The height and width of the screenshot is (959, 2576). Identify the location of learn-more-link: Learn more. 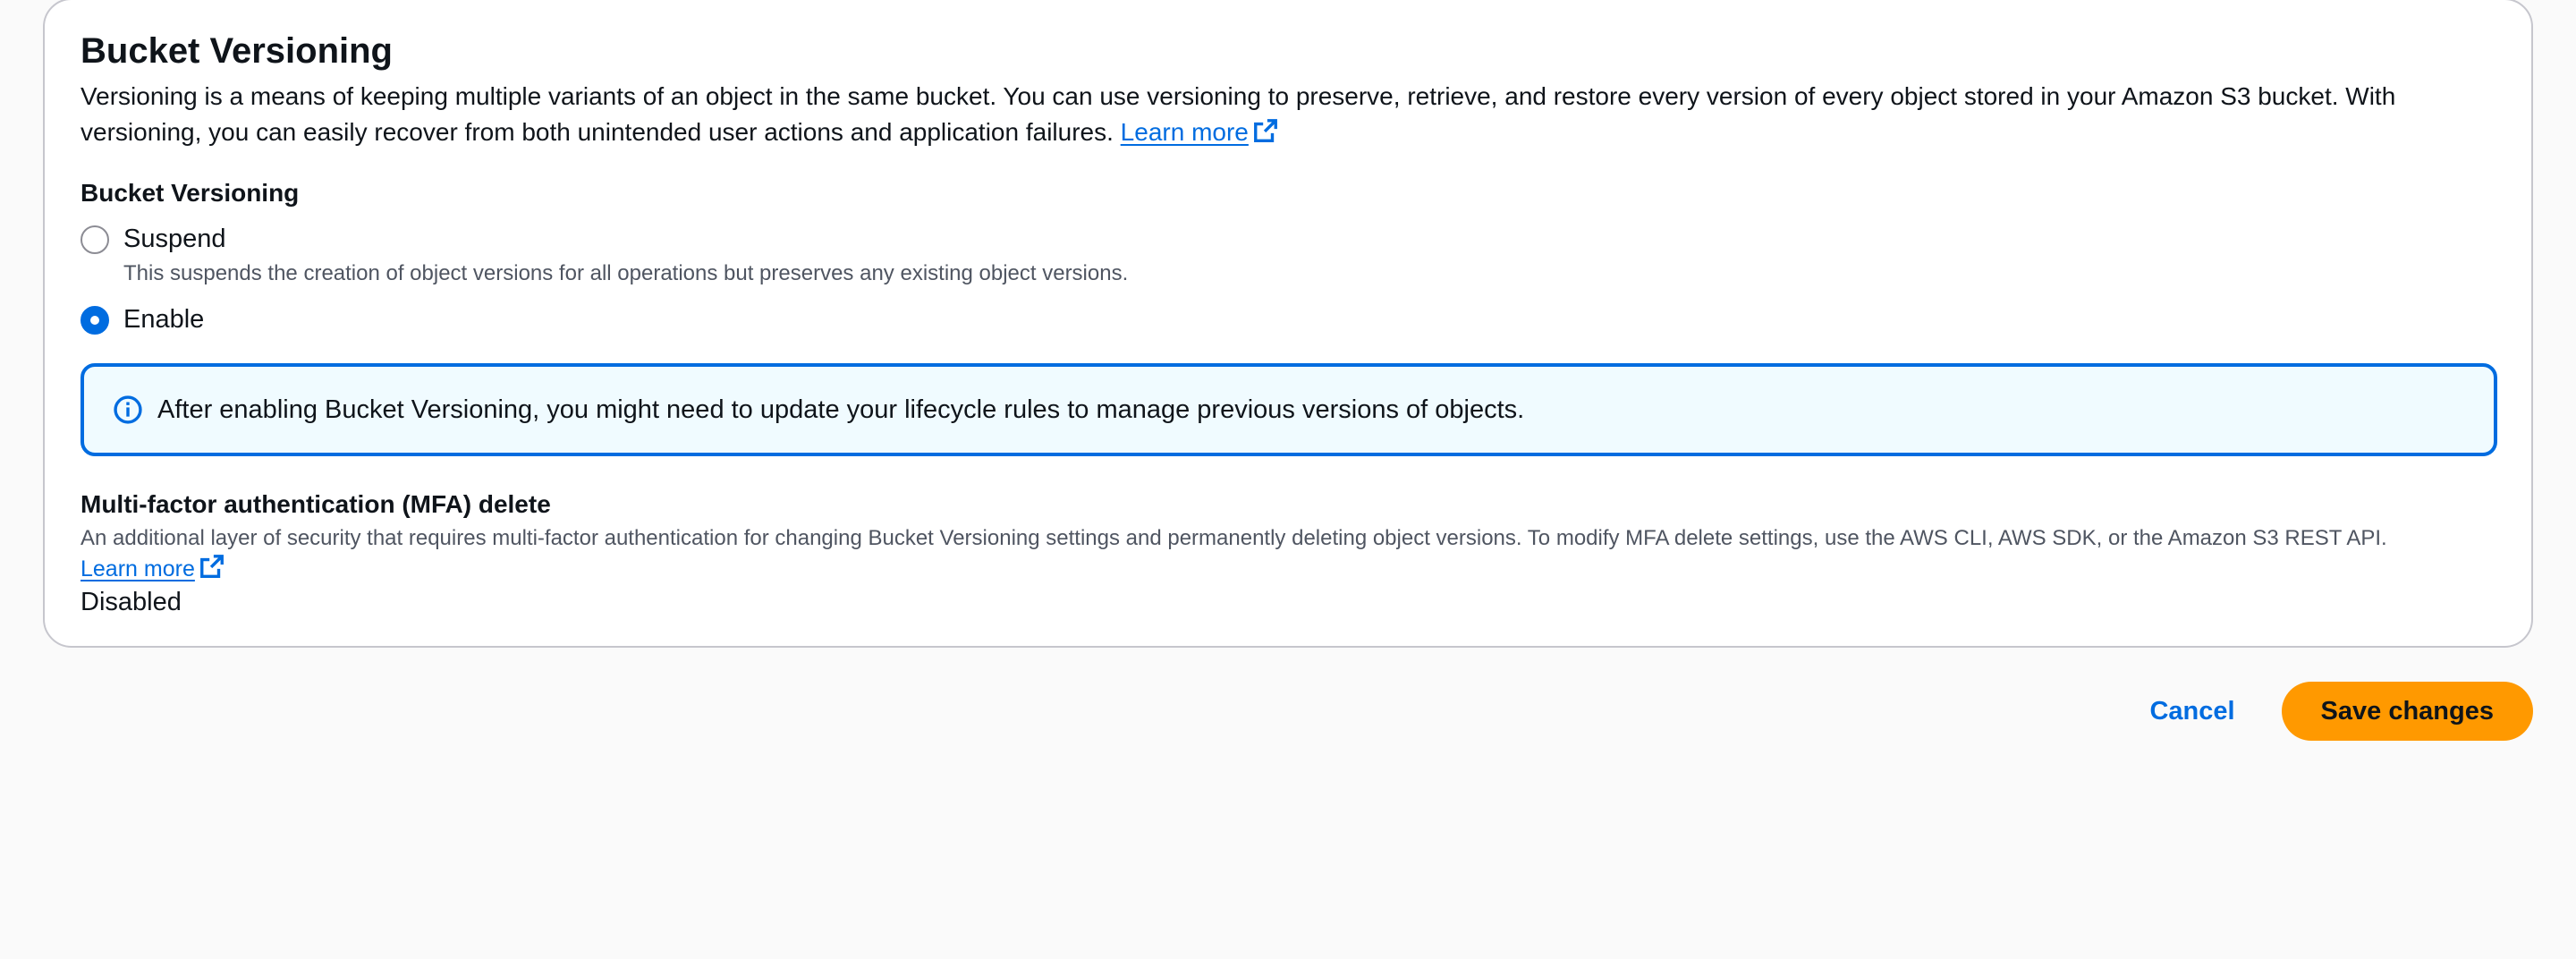
(1200, 132).